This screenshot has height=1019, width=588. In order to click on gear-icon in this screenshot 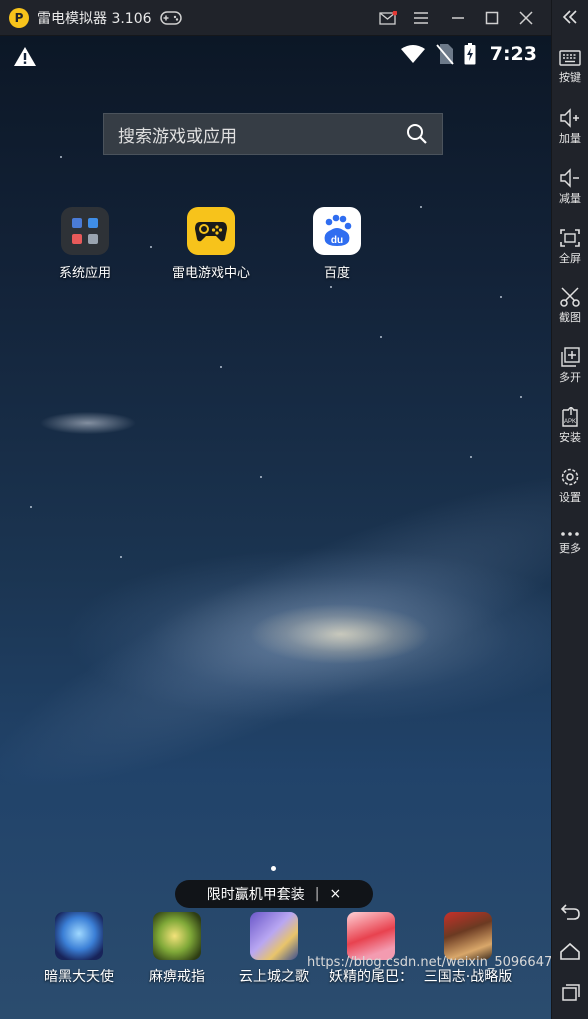, I will do `click(570, 477)`.